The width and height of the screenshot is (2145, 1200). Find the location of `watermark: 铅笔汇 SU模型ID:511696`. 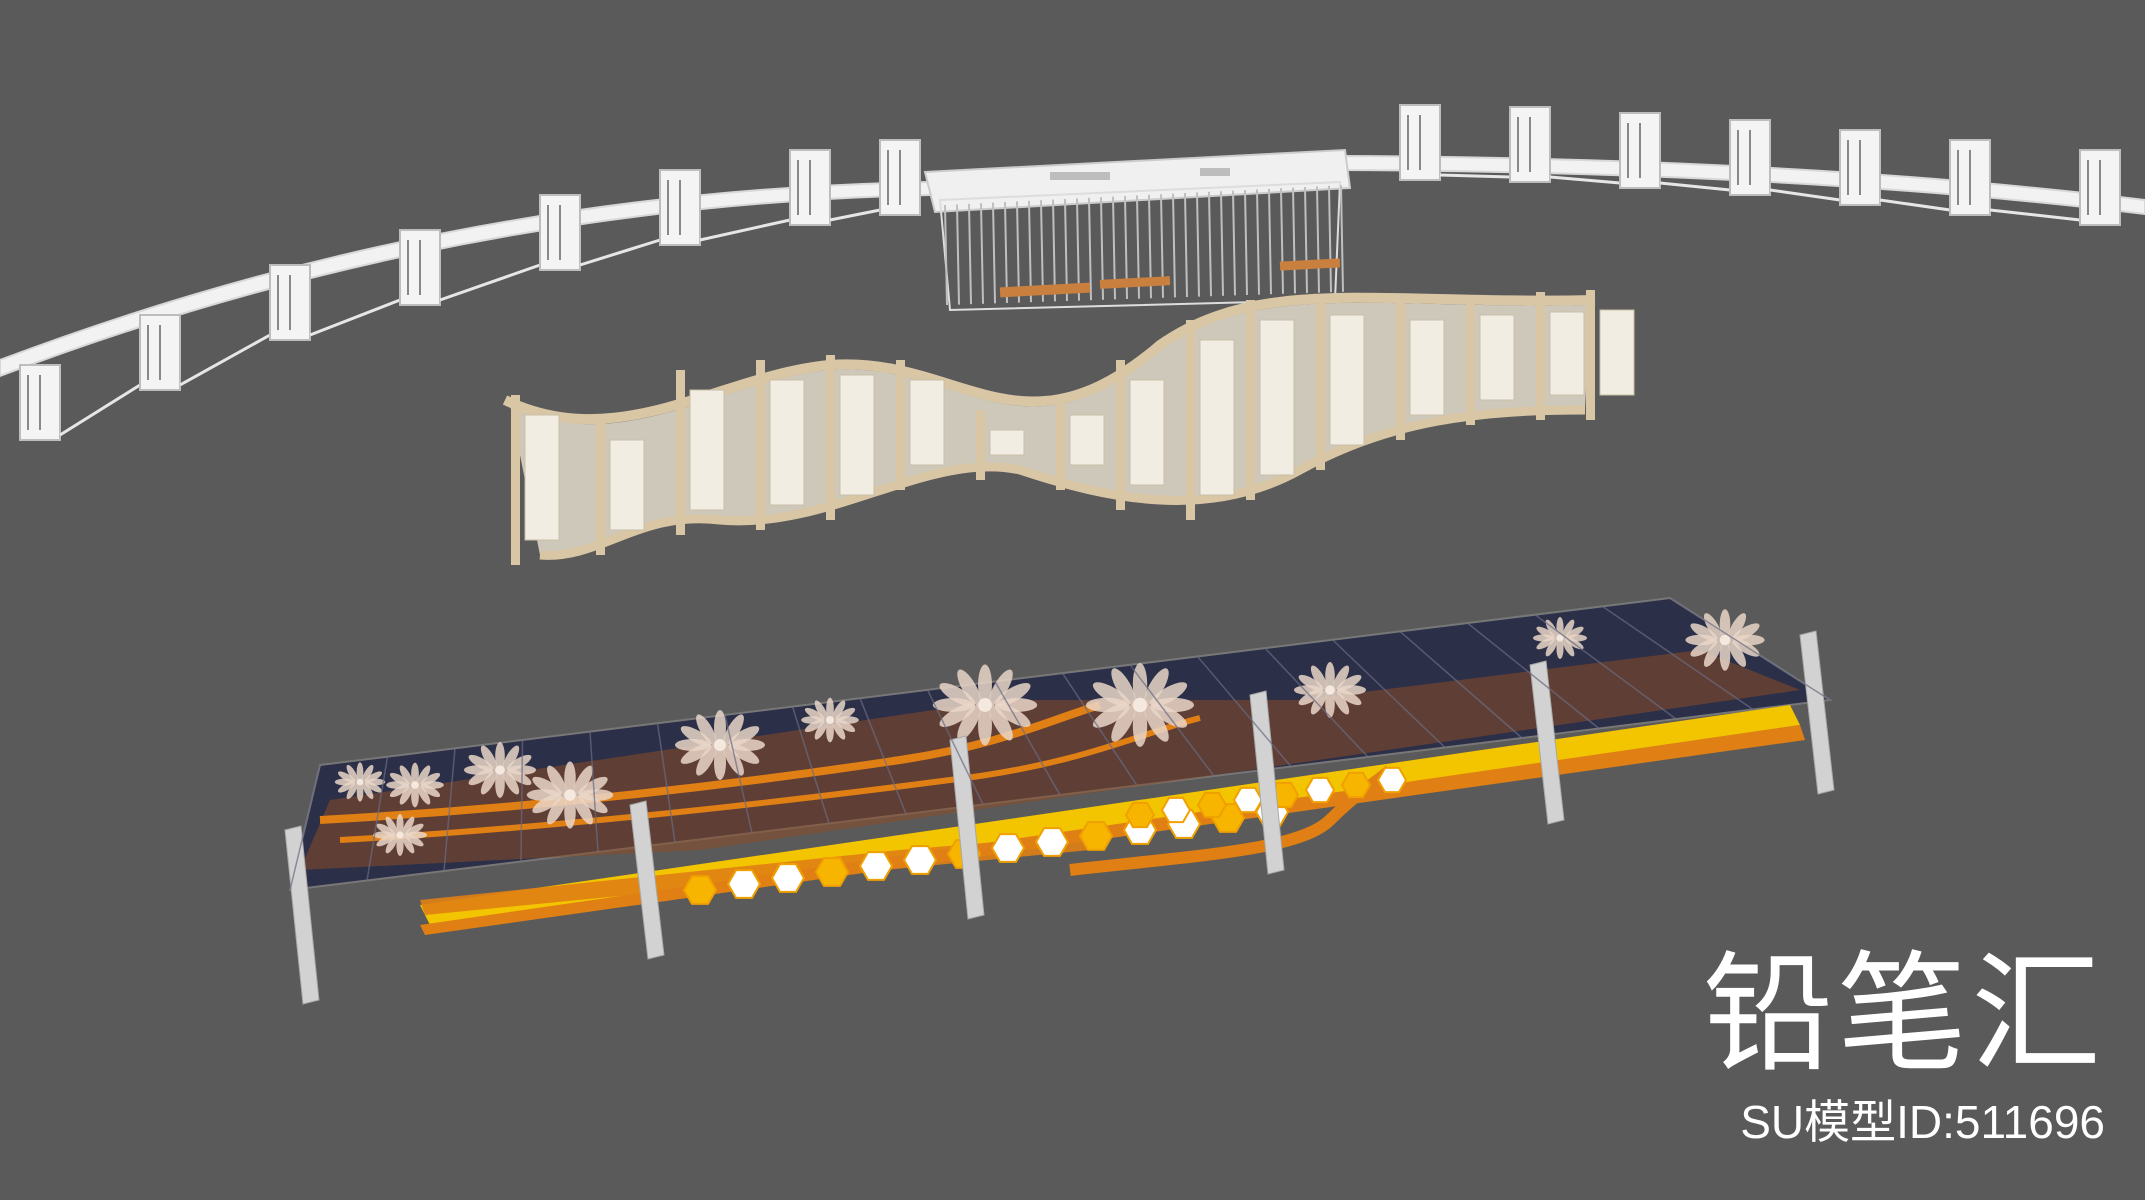

watermark: 铅笔汇 SU模型ID:511696 is located at coordinates (1904, 1048).